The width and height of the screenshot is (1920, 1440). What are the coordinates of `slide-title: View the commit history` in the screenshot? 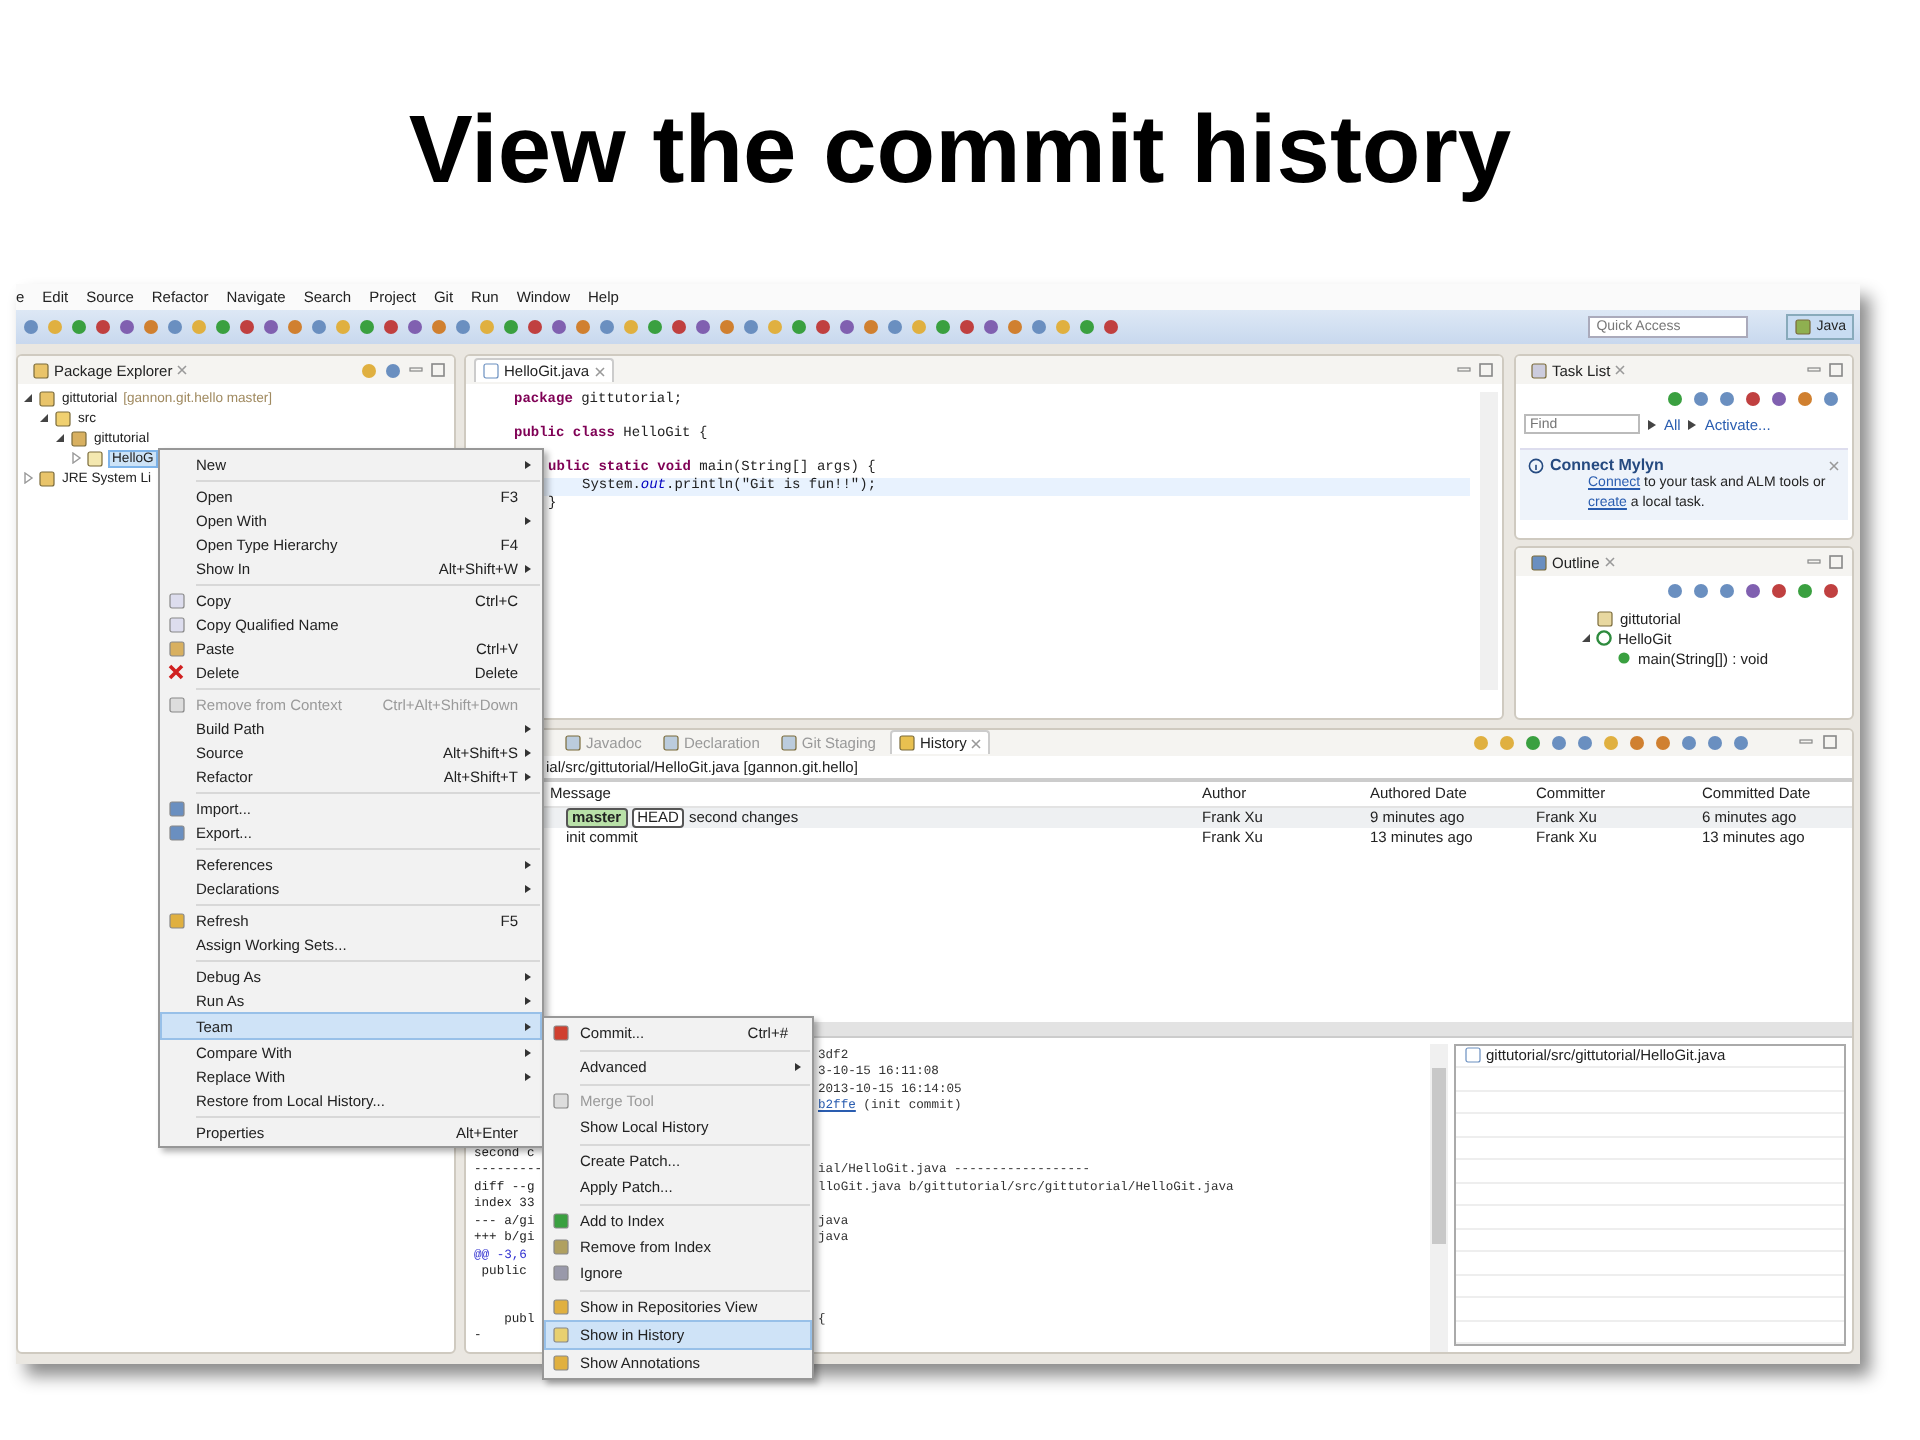 It's located at (960, 151).